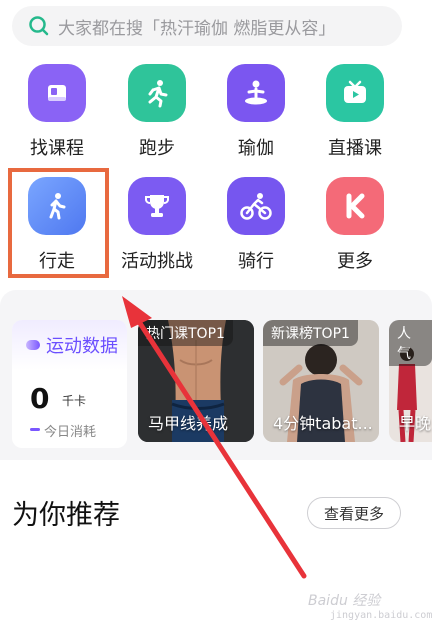  Describe the element at coordinates (354, 513) in the screenshot. I see `view-more-button: 查看更多` at that location.